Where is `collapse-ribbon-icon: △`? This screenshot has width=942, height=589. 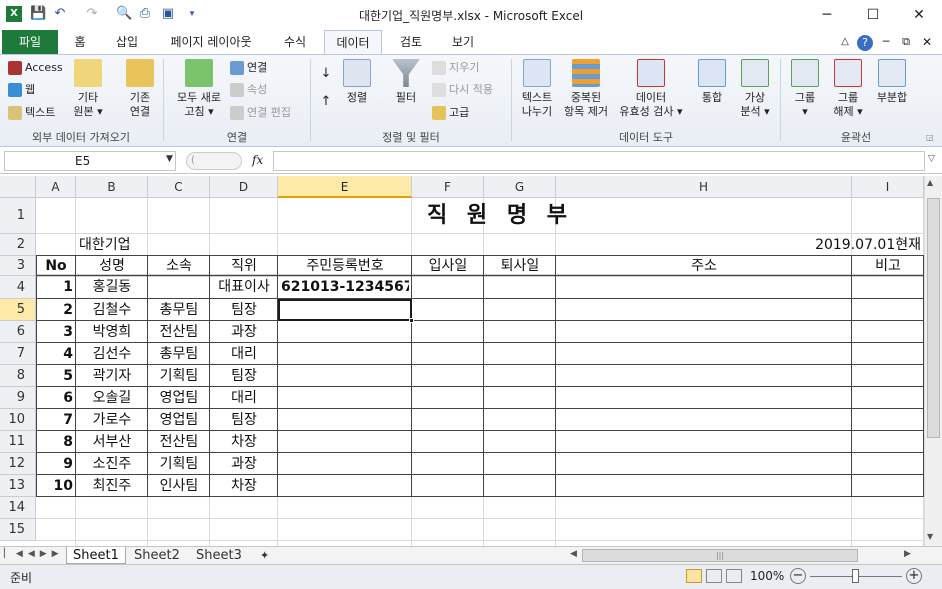
collapse-ribbon-icon: △ is located at coordinates (845, 42).